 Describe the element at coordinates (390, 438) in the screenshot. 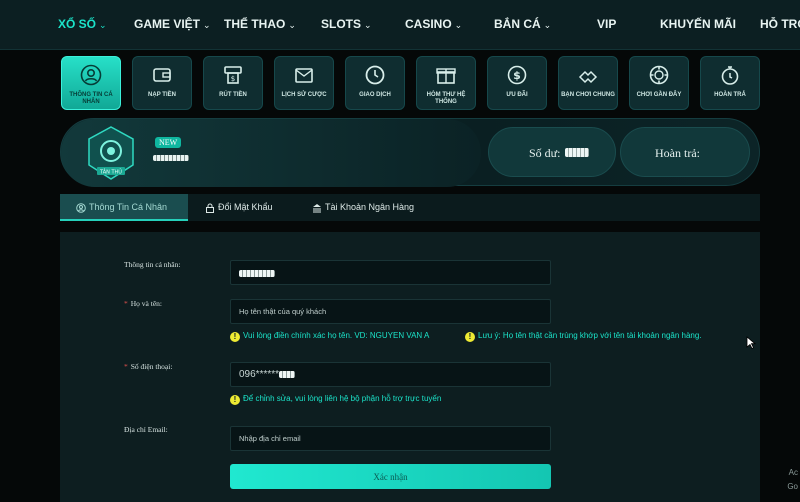

I see `email-input` at that location.